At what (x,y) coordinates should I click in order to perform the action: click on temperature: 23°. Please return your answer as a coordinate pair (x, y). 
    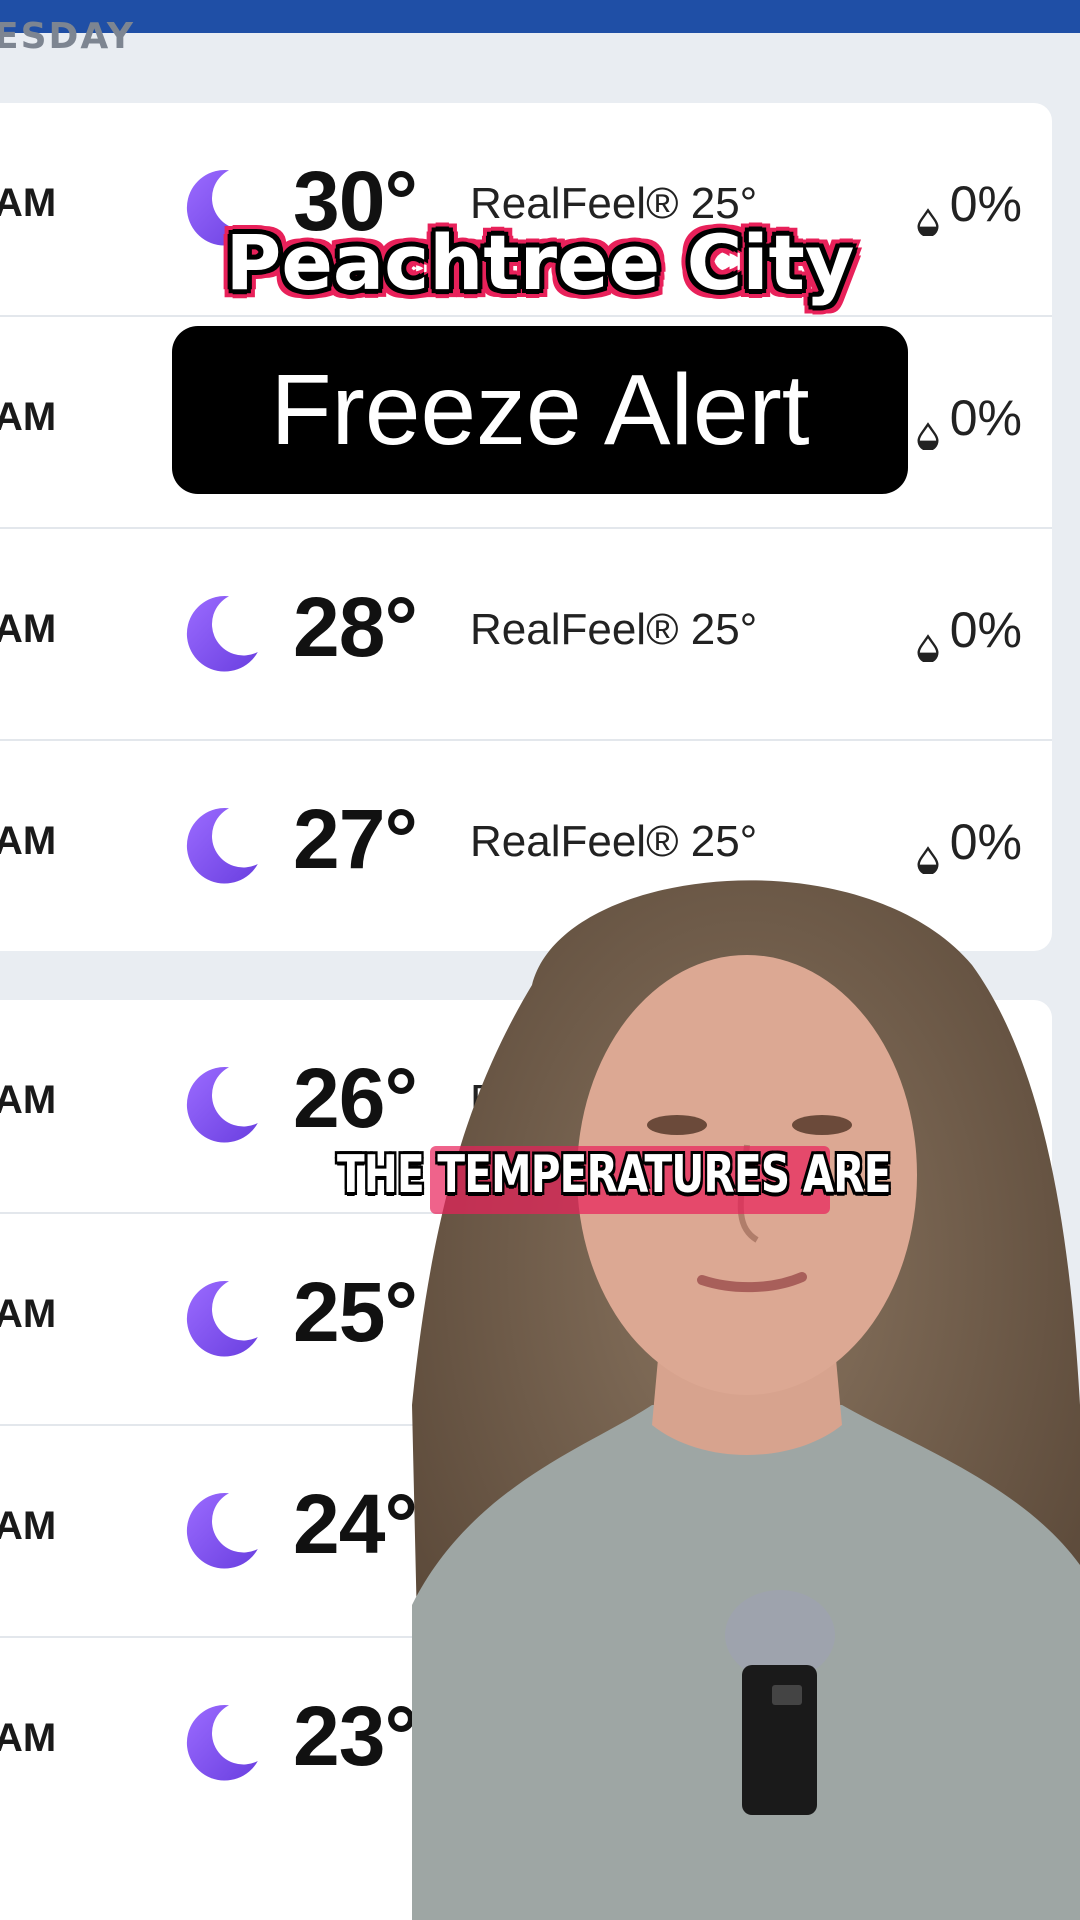
    Looking at the image, I should click on (355, 1736).